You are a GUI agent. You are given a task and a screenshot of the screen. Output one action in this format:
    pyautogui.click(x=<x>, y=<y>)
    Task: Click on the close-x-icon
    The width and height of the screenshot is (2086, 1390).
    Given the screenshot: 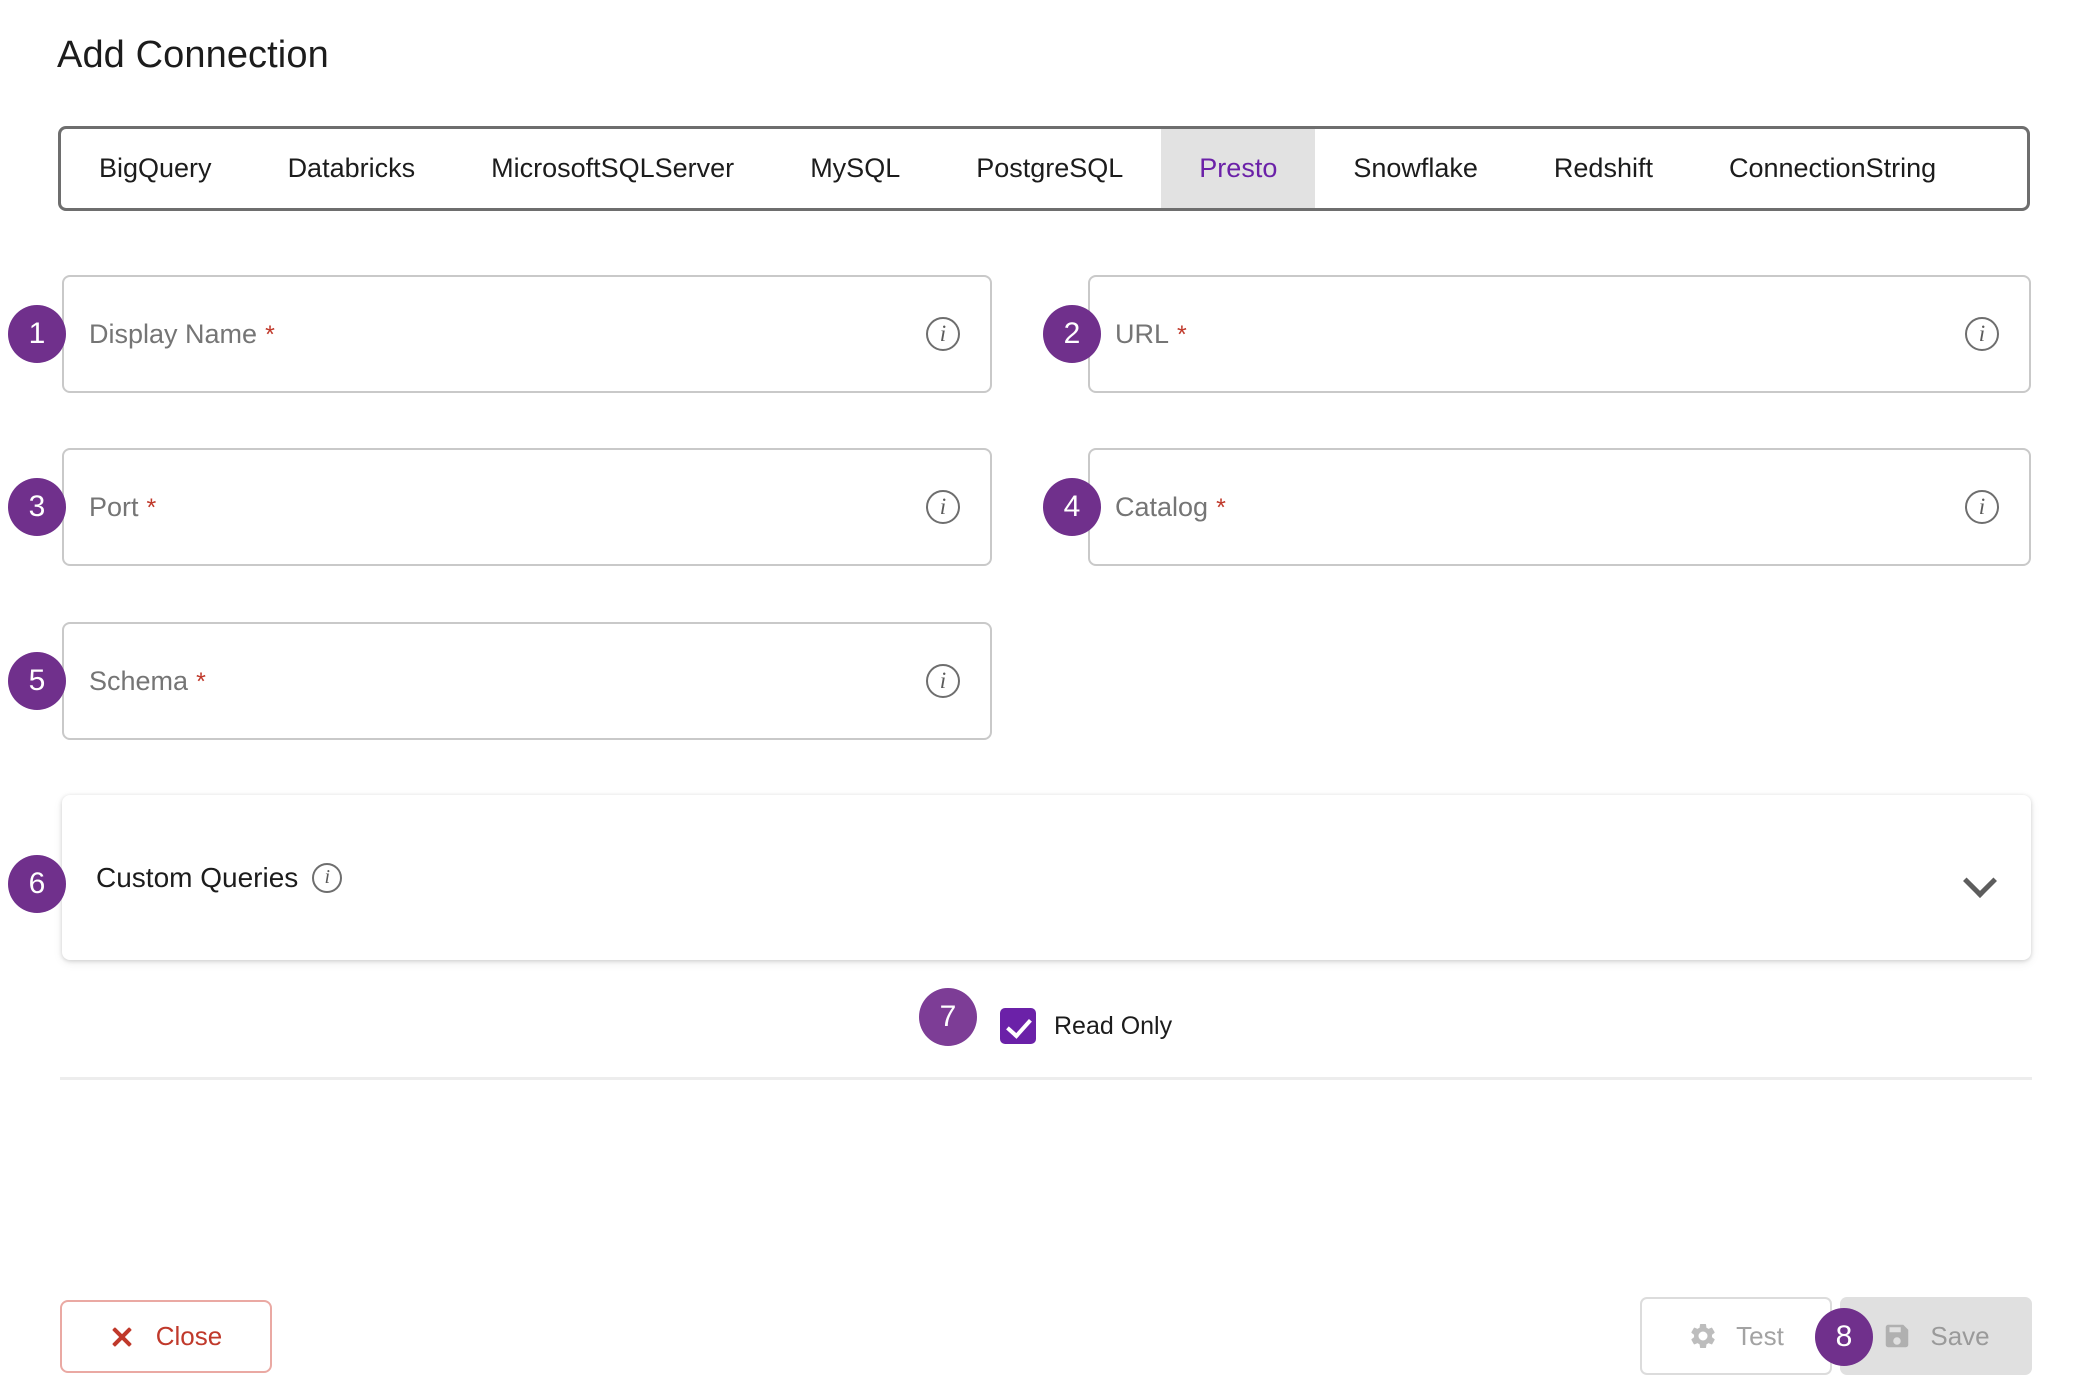 What is the action you would take?
    pyautogui.click(x=122, y=1337)
    